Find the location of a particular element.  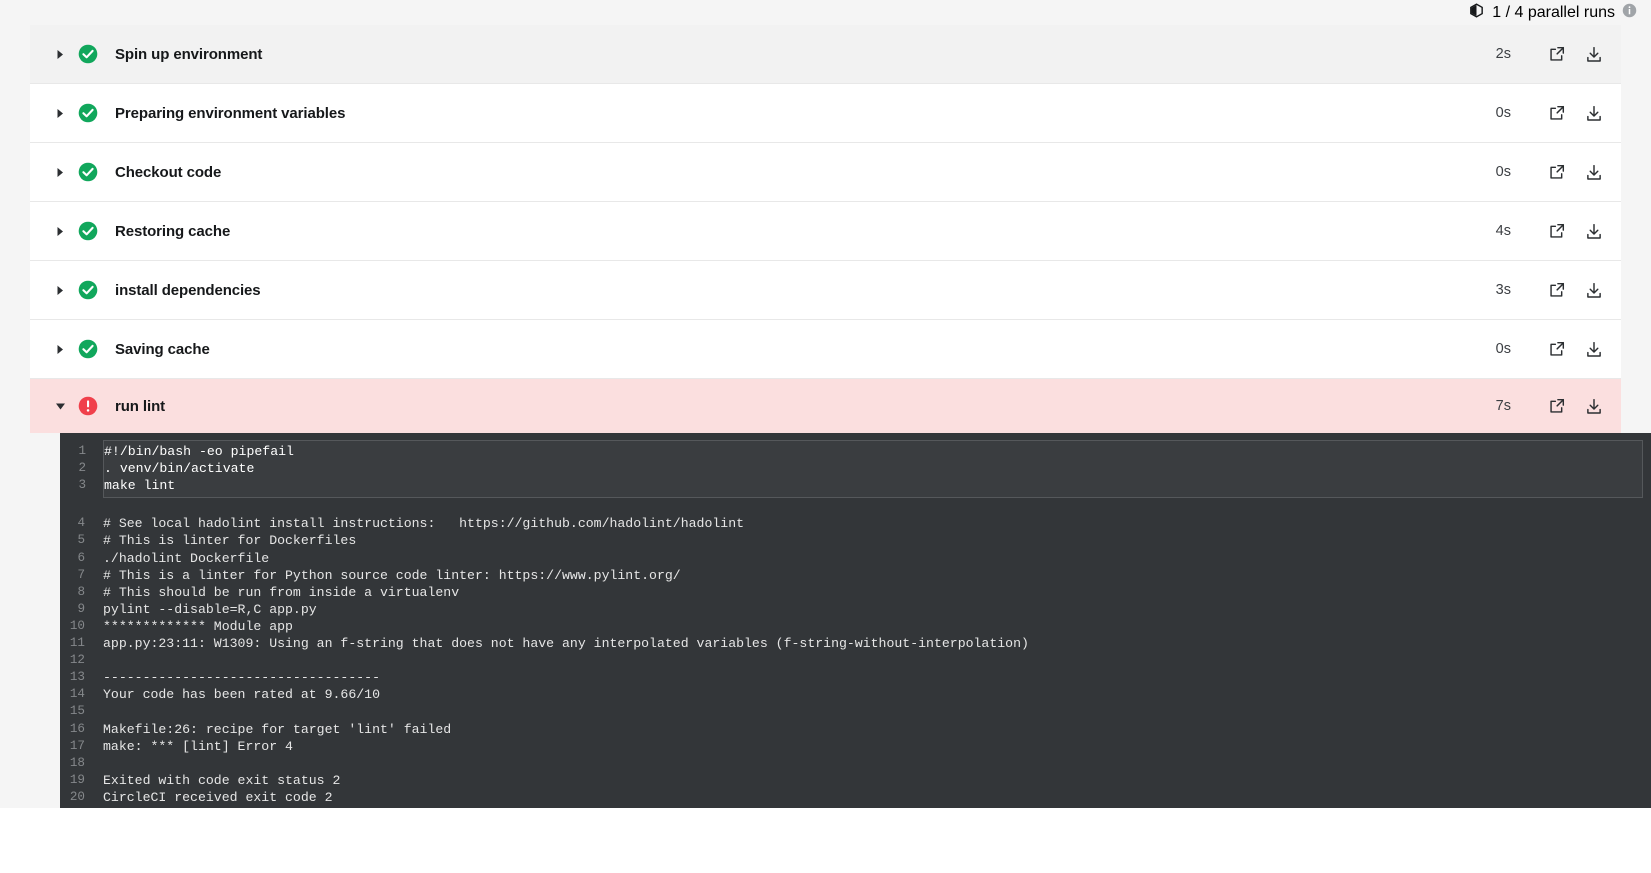

step-duration: 4s is located at coordinates (1503, 231).